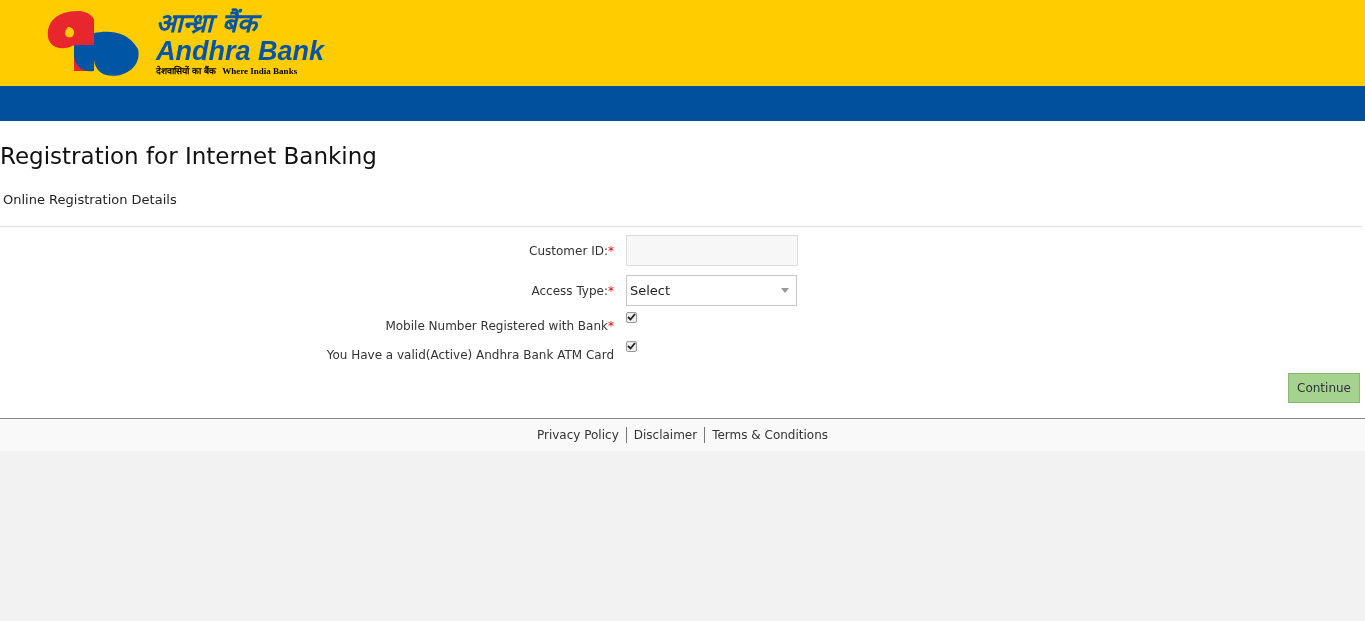  I want to click on field-label: You Have a valid(Active) Andhra Bank ATM Card, so click(470, 355).